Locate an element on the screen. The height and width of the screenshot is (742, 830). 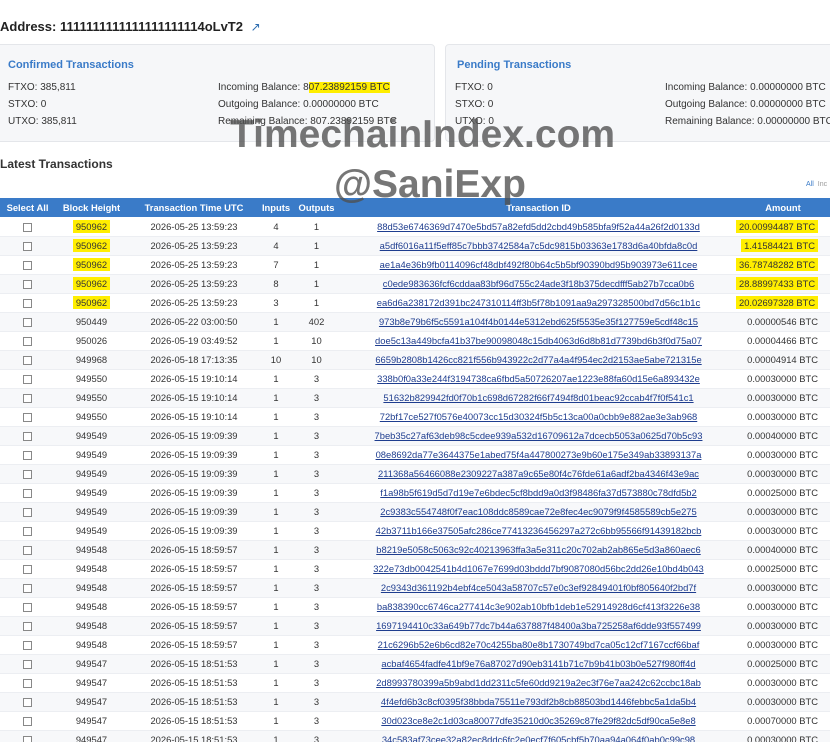
amount-header: Amount is located at coordinates (783, 207).